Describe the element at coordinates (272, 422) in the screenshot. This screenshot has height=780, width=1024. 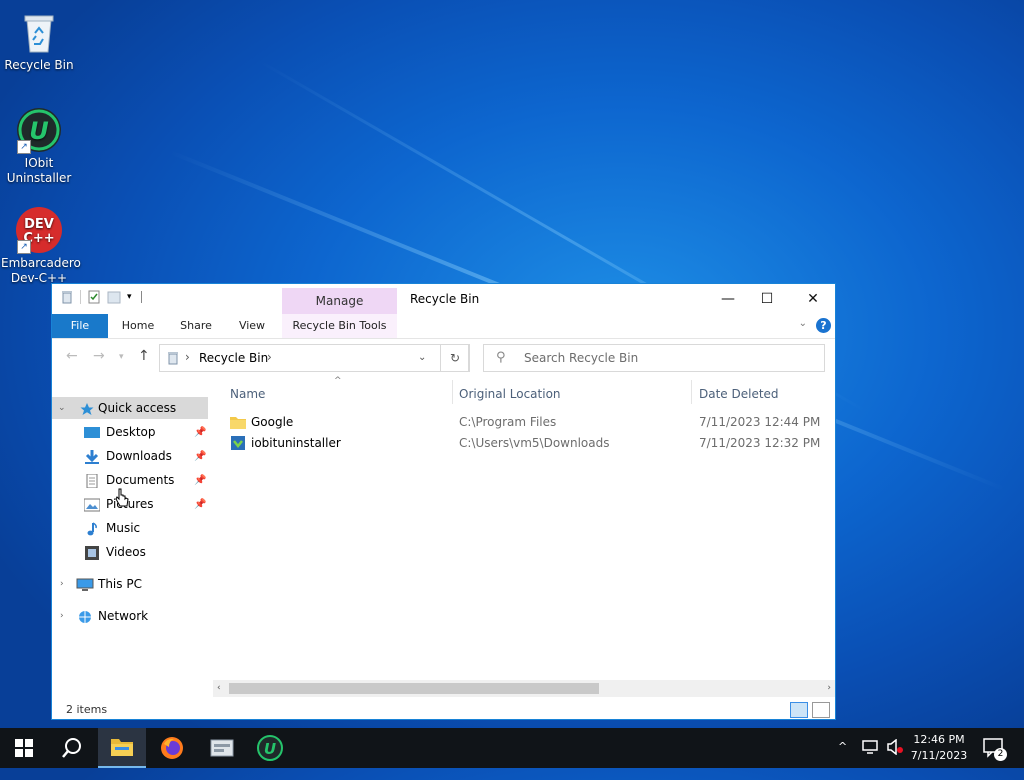
I see `file-name: Google` at that location.